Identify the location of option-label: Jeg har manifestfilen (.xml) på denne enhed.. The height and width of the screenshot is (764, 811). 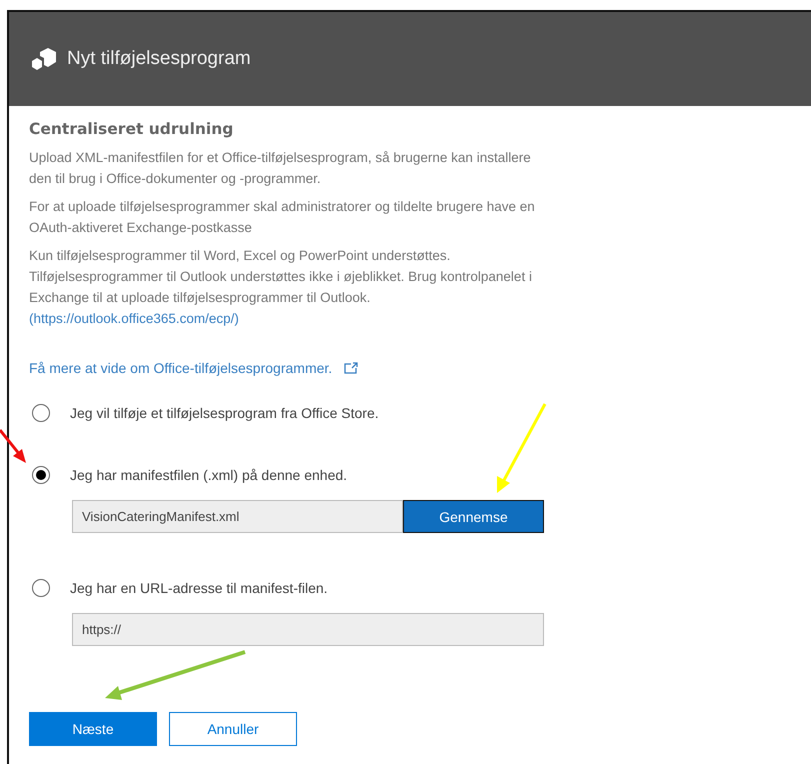
(209, 475).